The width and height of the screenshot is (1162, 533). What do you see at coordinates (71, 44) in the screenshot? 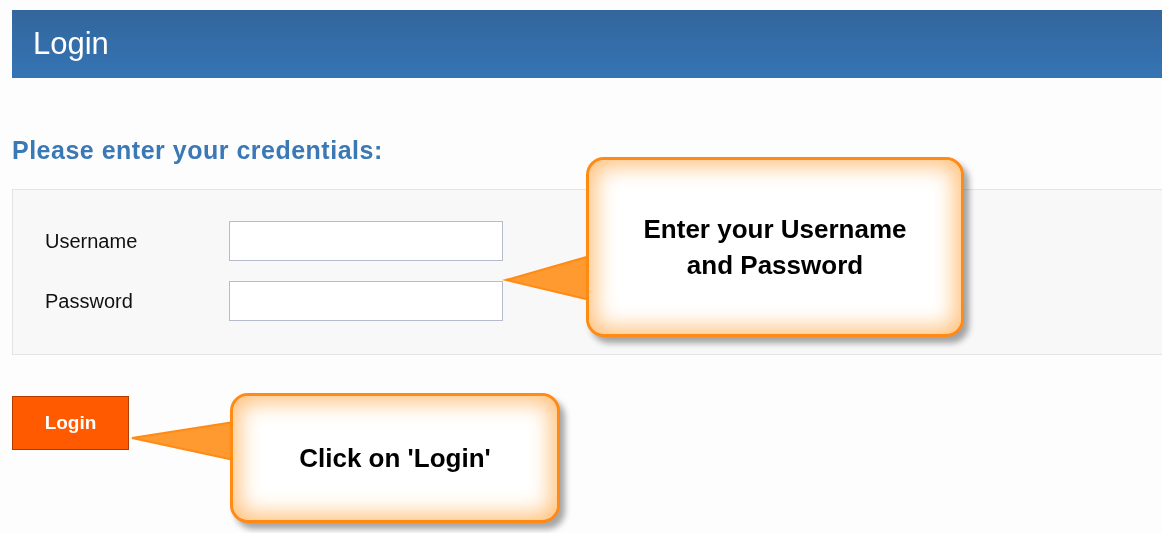
I see `page-title: Login` at bounding box center [71, 44].